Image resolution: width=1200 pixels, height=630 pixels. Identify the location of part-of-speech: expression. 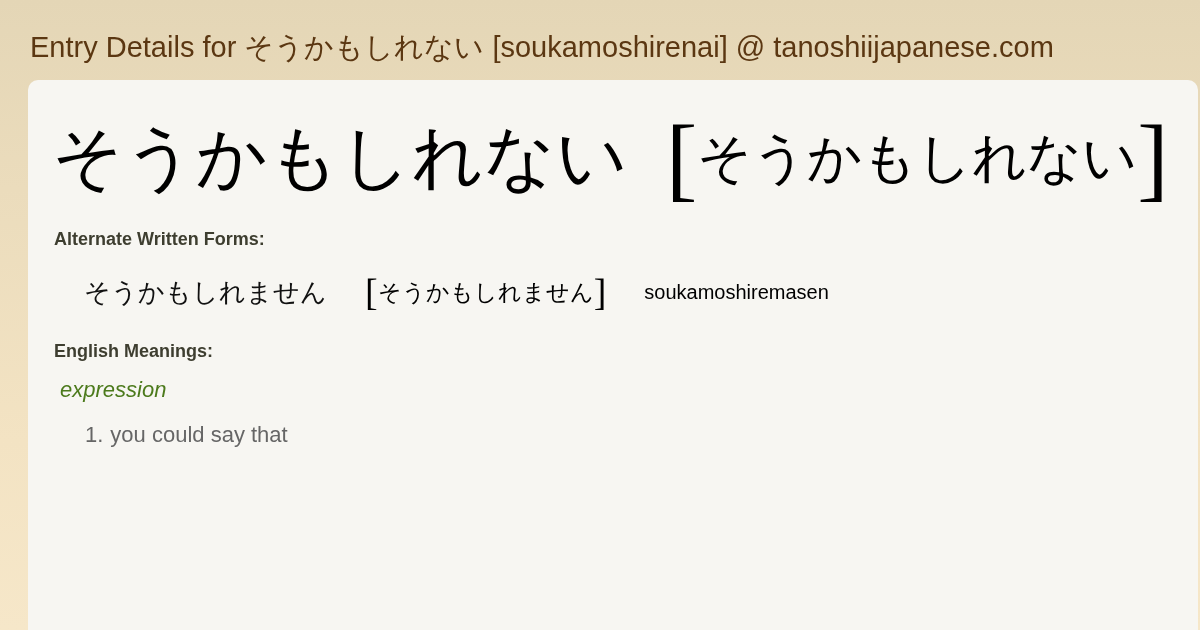
(113, 390).